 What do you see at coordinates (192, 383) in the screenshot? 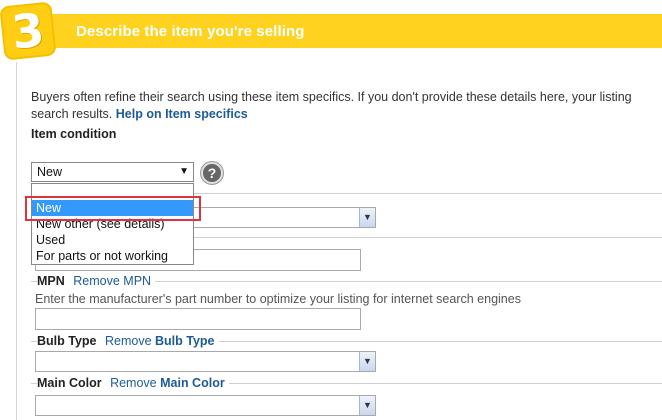
I see `remove-main-color-name: Main Color` at bounding box center [192, 383].